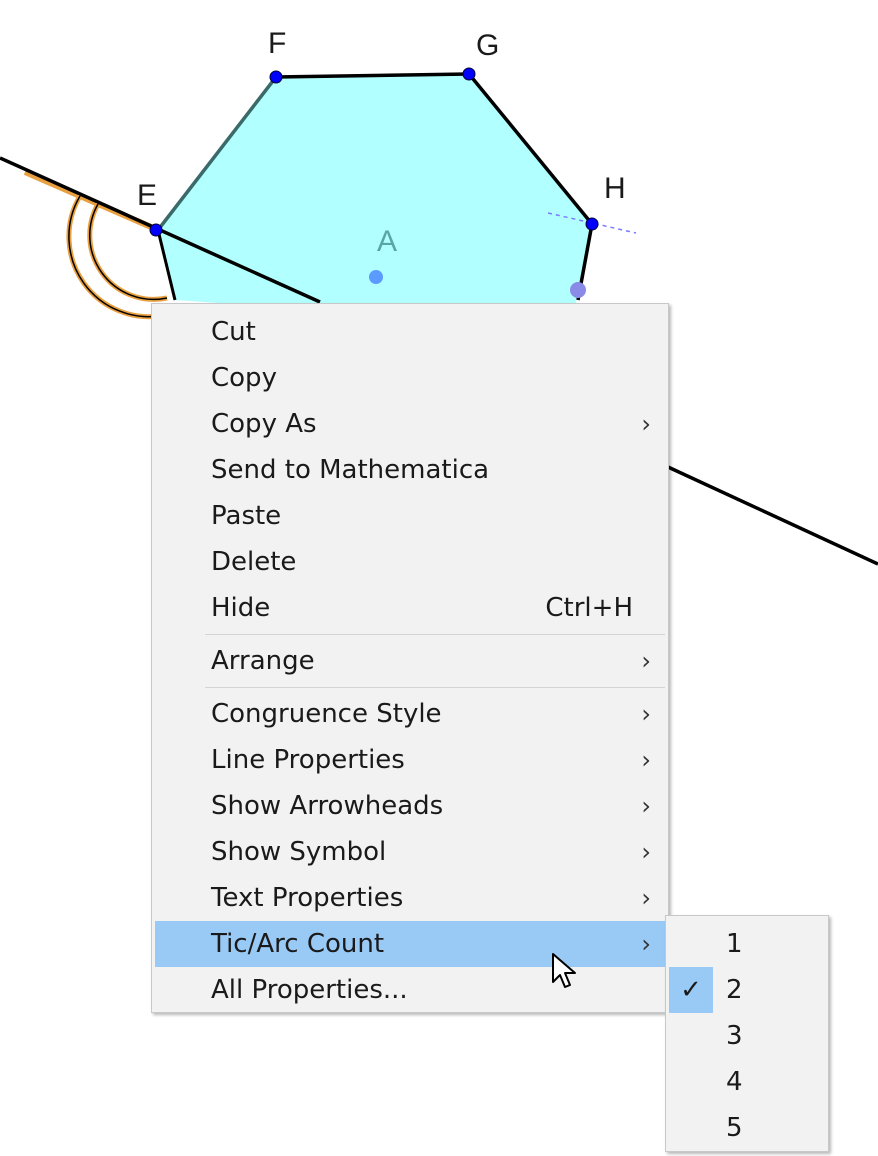  What do you see at coordinates (615, 188) in the screenshot?
I see `label-h: H` at bounding box center [615, 188].